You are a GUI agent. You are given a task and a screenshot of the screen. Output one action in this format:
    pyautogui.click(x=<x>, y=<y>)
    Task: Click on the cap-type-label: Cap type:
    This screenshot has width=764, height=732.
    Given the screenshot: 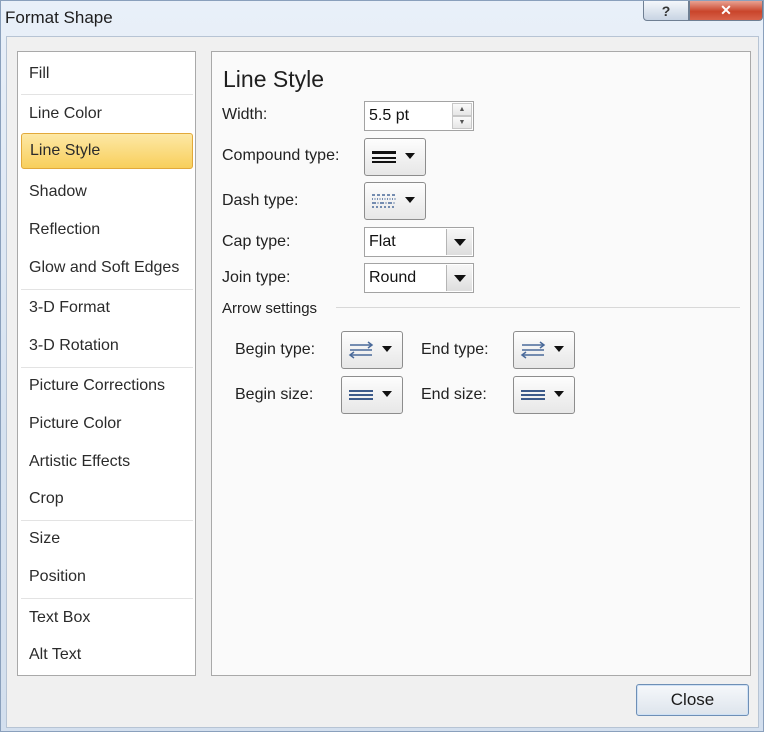 What is the action you would take?
    pyautogui.click(x=256, y=241)
    